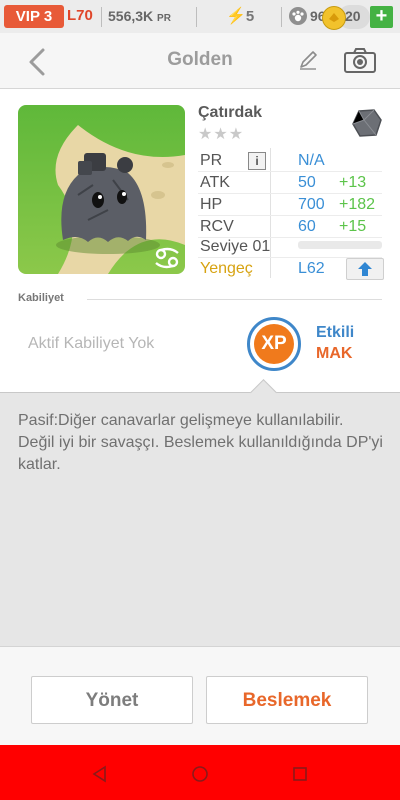 The width and height of the screenshot is (400, 800). I want to click on energy-counter: ⚡5, so click(240, 16).